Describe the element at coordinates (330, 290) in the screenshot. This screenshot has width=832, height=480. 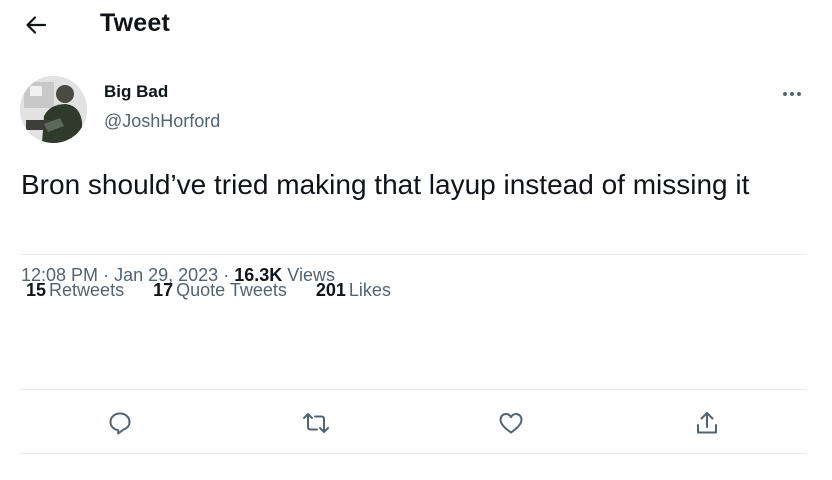
I see `likes-count: 201` at that location.